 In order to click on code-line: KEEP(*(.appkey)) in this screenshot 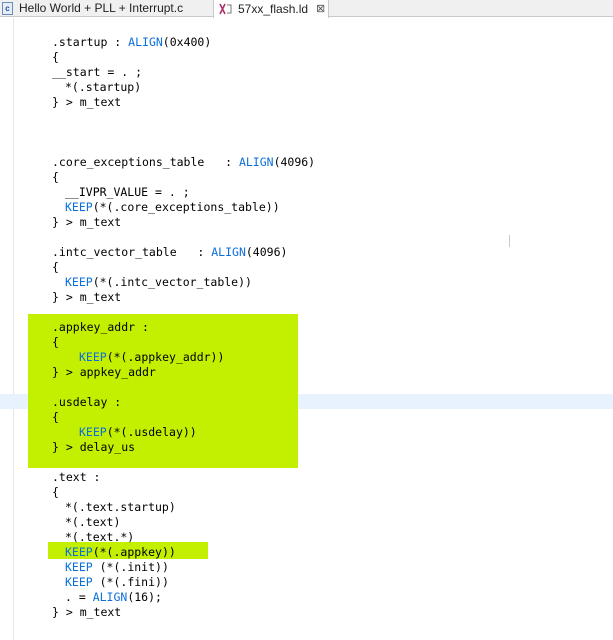, I will do `click(120, 552)`.